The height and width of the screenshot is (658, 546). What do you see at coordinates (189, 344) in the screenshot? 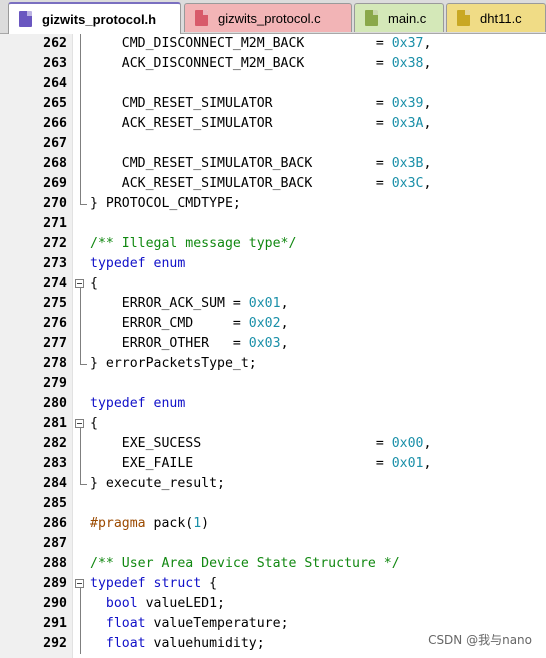
I see `code-text: ERROR_OTHER = 0x03,` at bounding box center [189, 344].